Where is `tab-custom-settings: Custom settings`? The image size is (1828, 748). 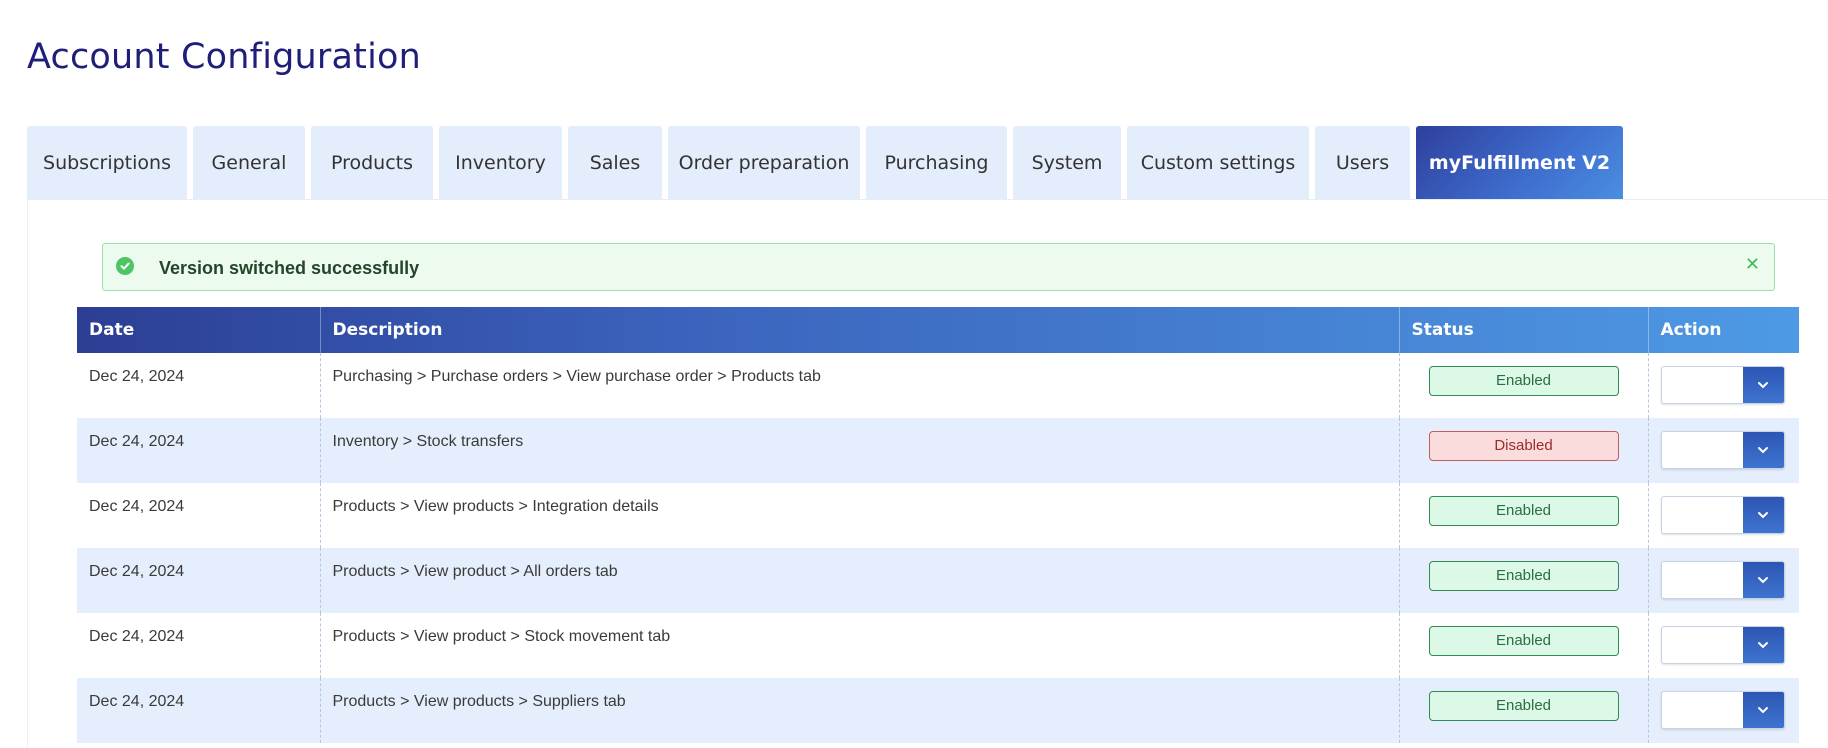 tab-custom-settings: Custom settings is located at coordinates (1218, 163).